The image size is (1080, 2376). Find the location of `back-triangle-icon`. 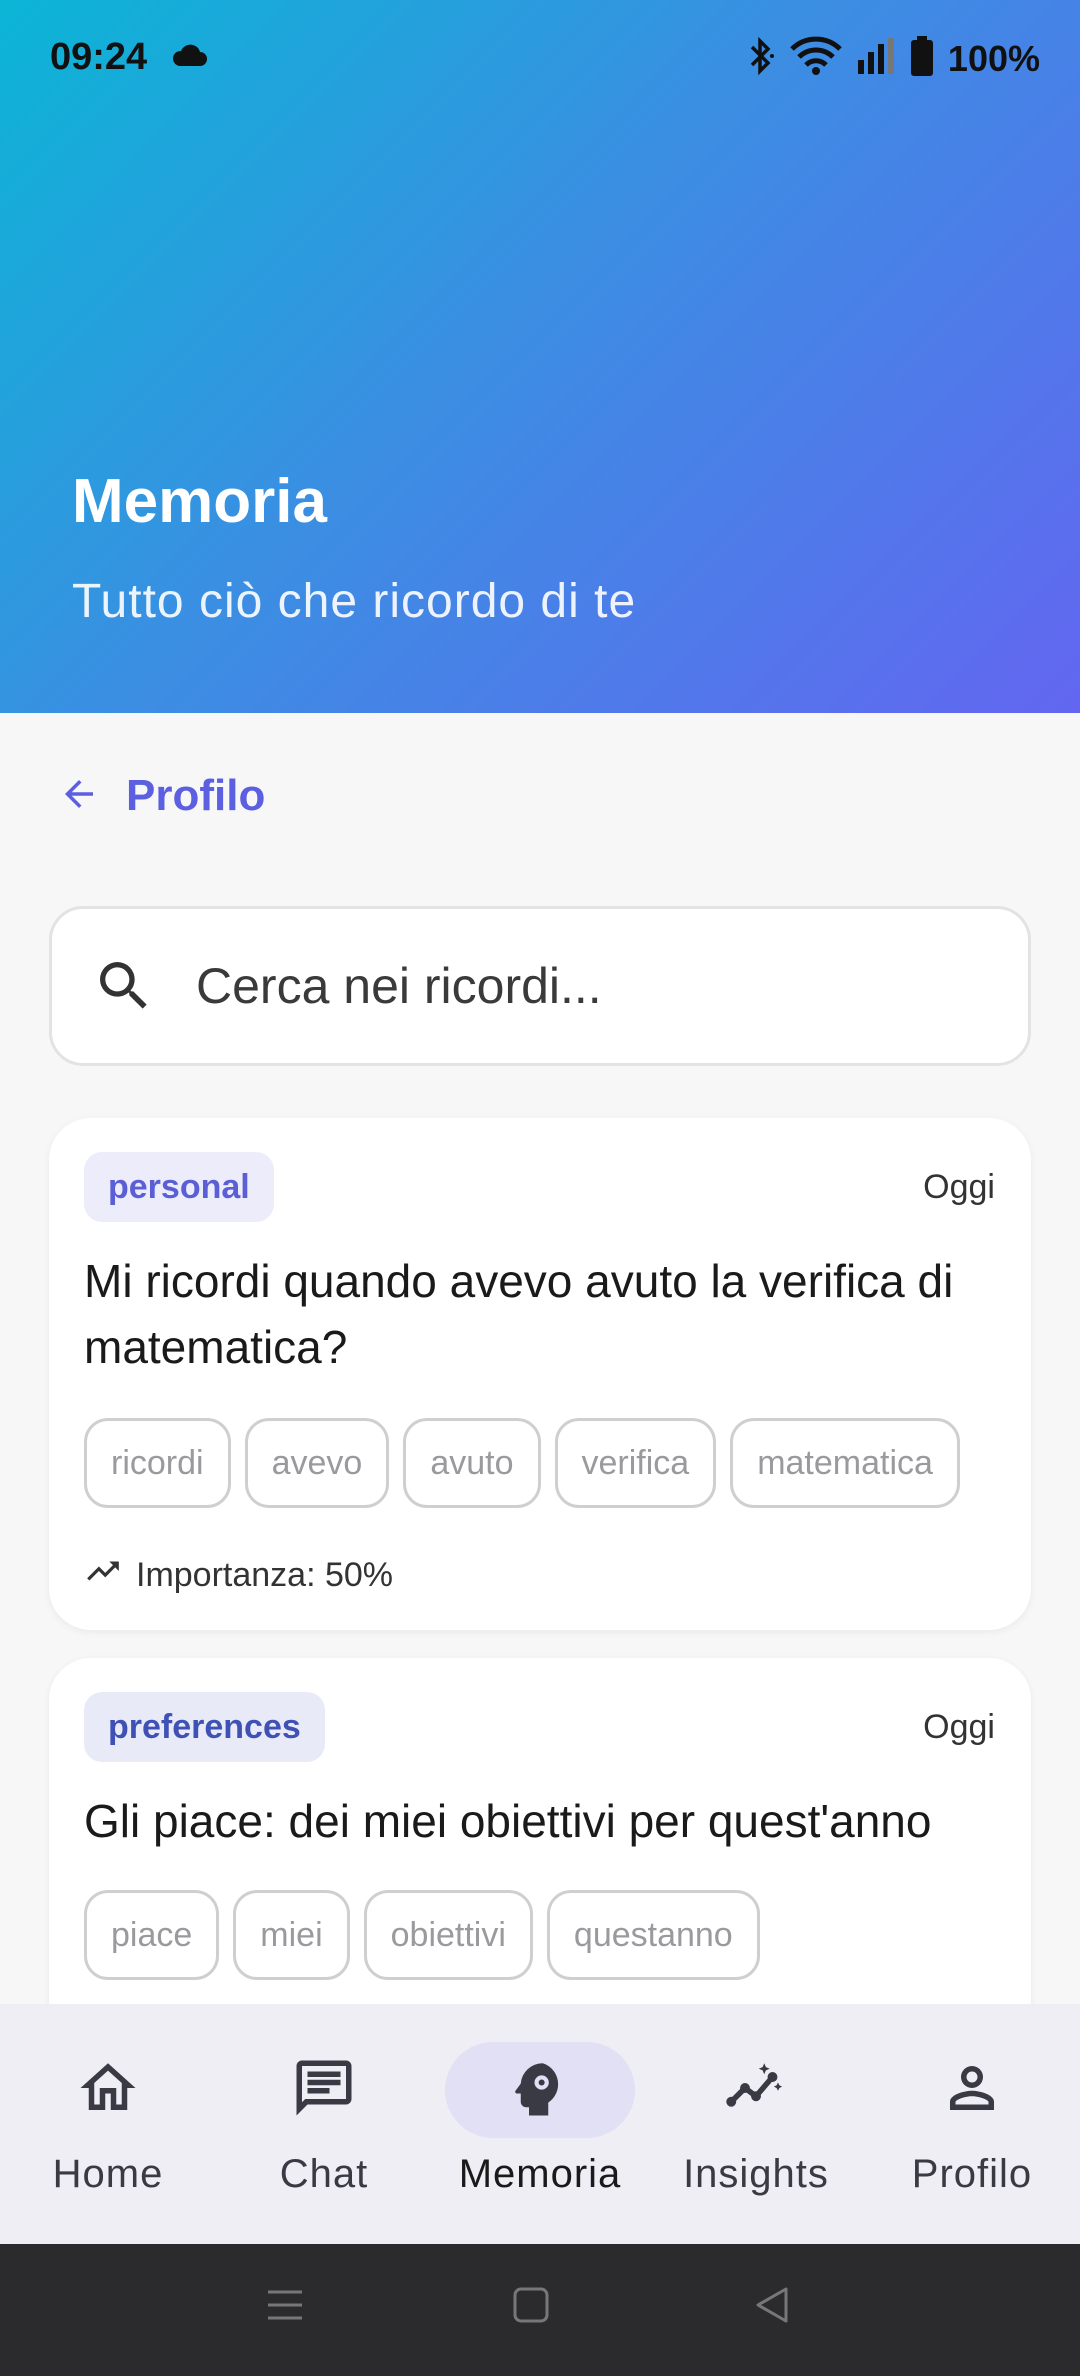

back-triangle-icon is located at coordinates (773, 2307).